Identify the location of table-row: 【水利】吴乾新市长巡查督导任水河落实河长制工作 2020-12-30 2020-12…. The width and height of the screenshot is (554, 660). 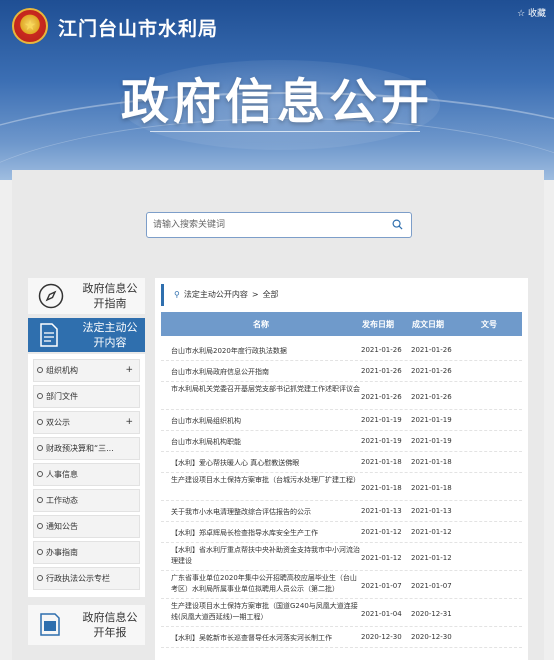
(341, 637).